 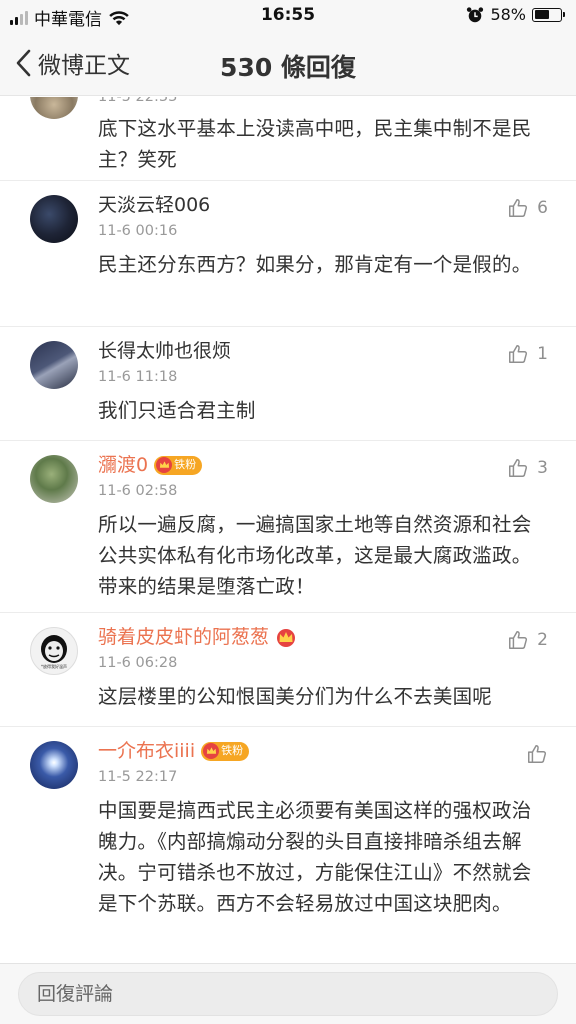 What do you see at coordinates (295, 696) in the screenshot?
I see `comment-text: 这层楼里的公知恨国美分们为什么不去美国呢` at bounding box center [295, 696].